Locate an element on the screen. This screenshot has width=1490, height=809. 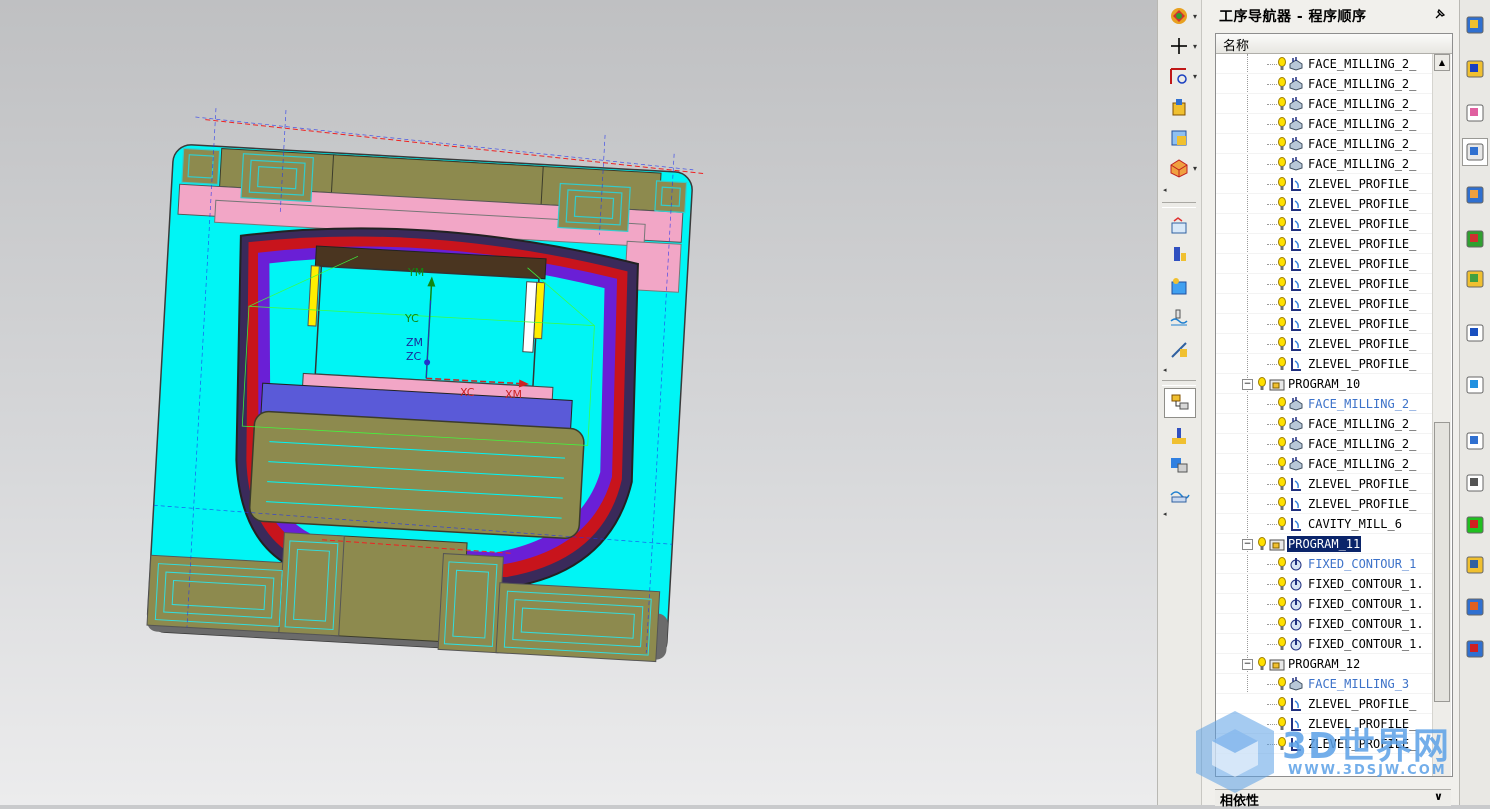
reuse-library-icon is located at coordinates (1475, 195).